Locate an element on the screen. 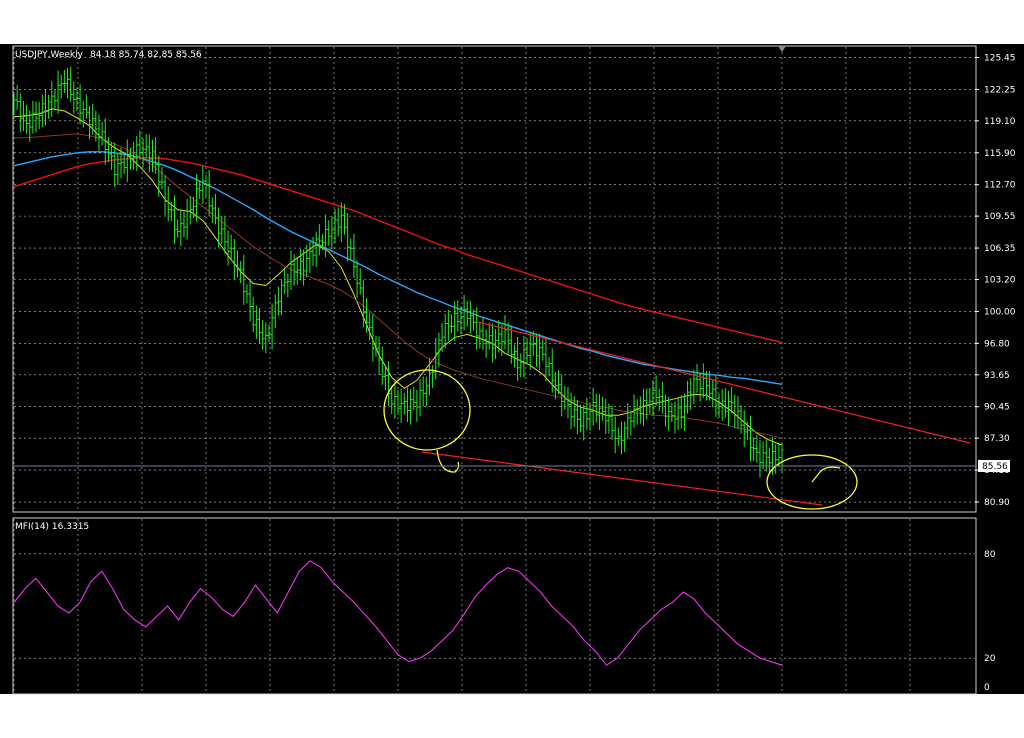 This screenshot has width=1024, height=738. price-tick-label: 90.45 is located at coordinates (997, 408).